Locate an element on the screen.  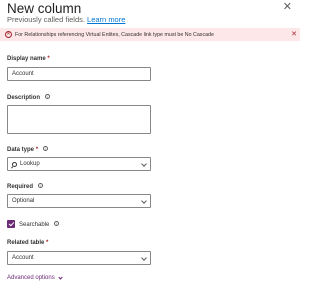
searchable-label: Searchable i is located at coordinates (39, 224).